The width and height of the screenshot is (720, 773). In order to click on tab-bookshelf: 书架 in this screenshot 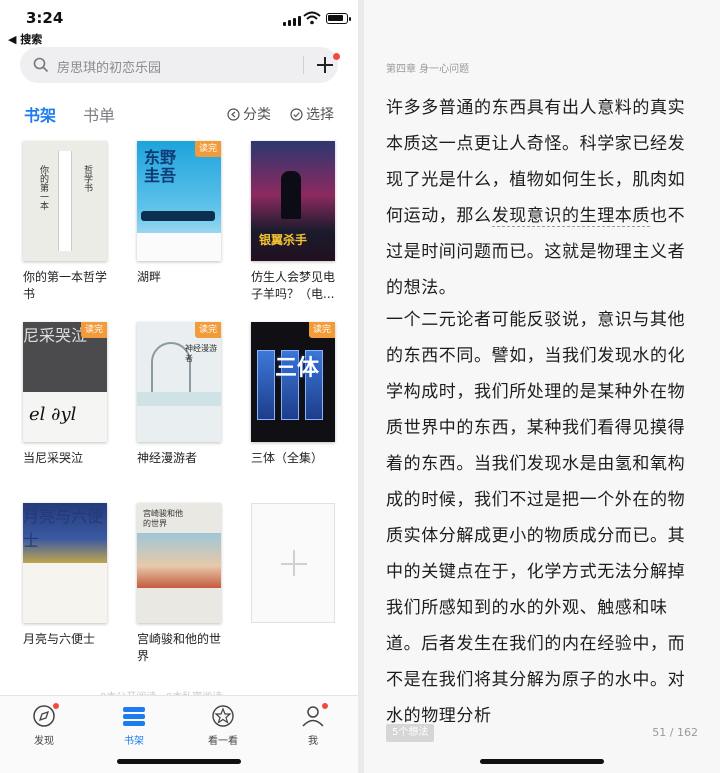, I will do `click(40, 114)`.